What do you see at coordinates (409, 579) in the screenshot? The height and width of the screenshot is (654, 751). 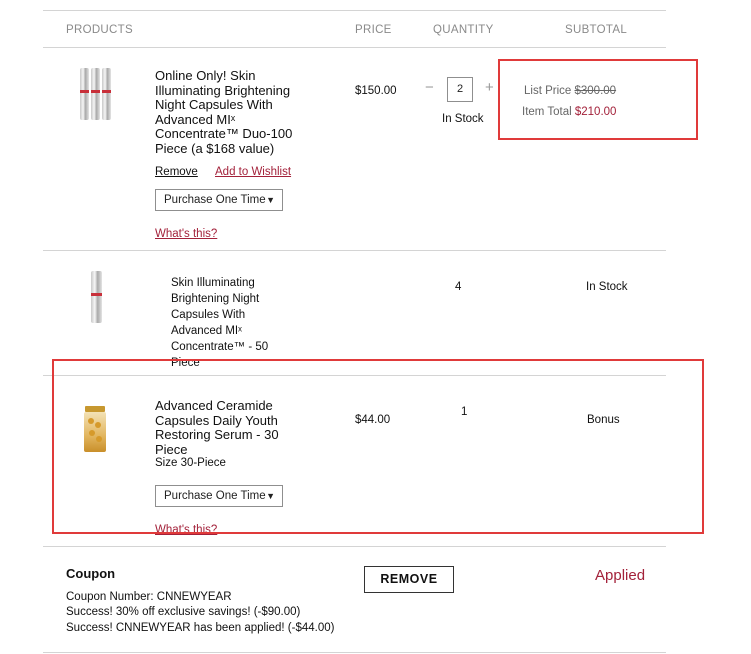 I see `remove-coupon-button: REMOVE` at bounding box center [409, 579].